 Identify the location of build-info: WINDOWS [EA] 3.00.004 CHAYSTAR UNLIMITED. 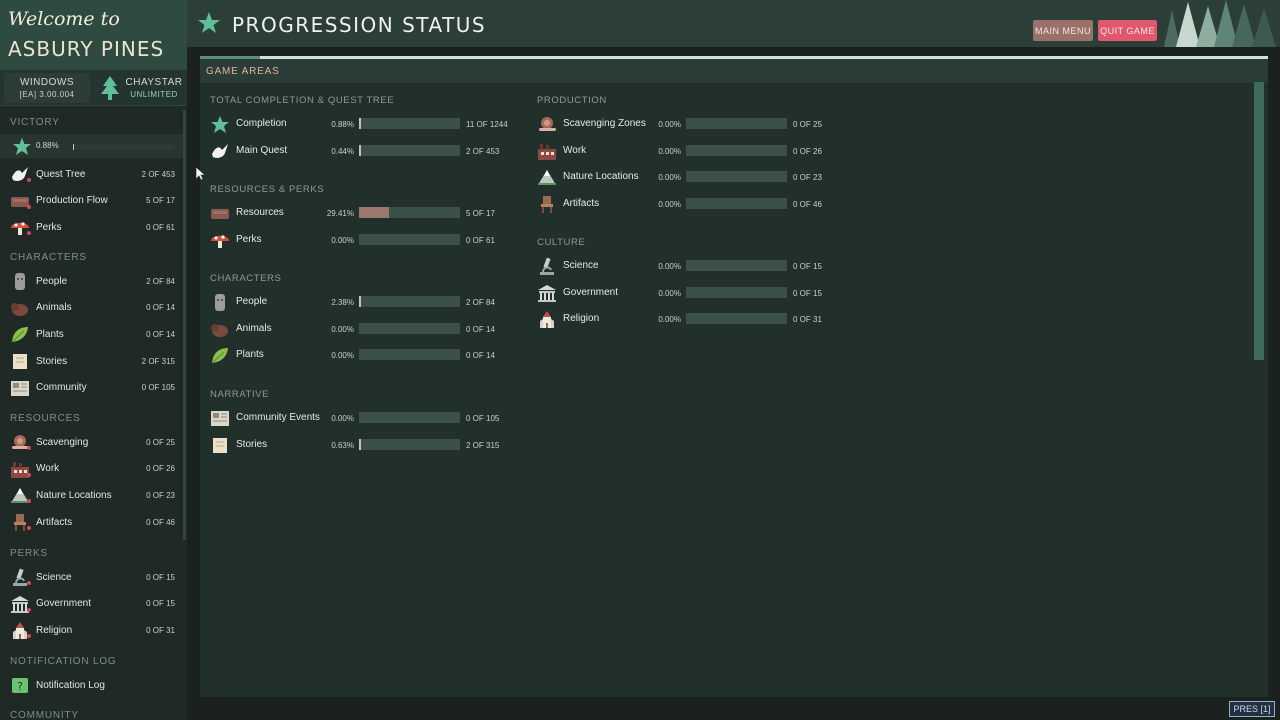
(93, 88).